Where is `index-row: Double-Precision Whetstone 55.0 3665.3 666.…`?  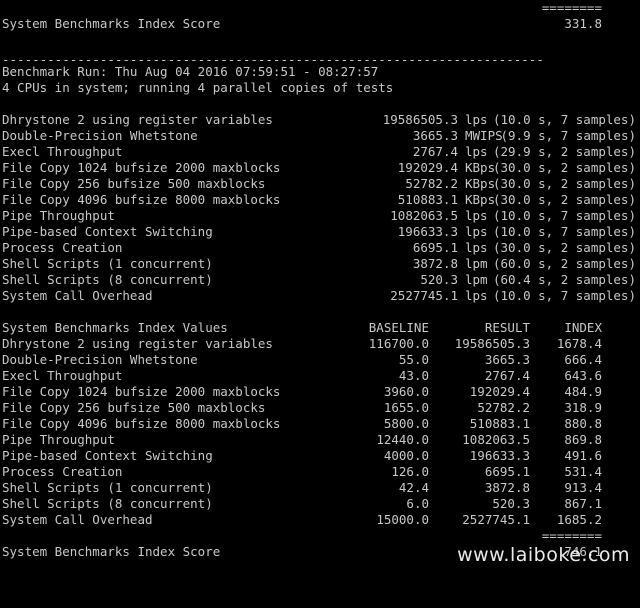
index-row: Double-Precision Whetstone 55.0 3665.3 666.… is located at coordinates (302, 360).